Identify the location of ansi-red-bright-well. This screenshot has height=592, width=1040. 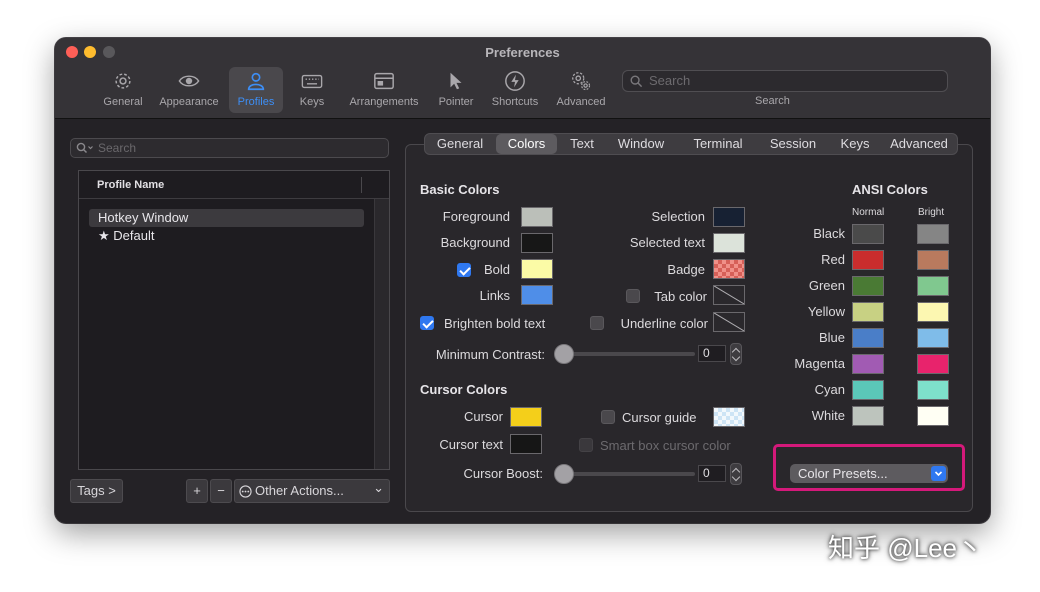
(933, 260).